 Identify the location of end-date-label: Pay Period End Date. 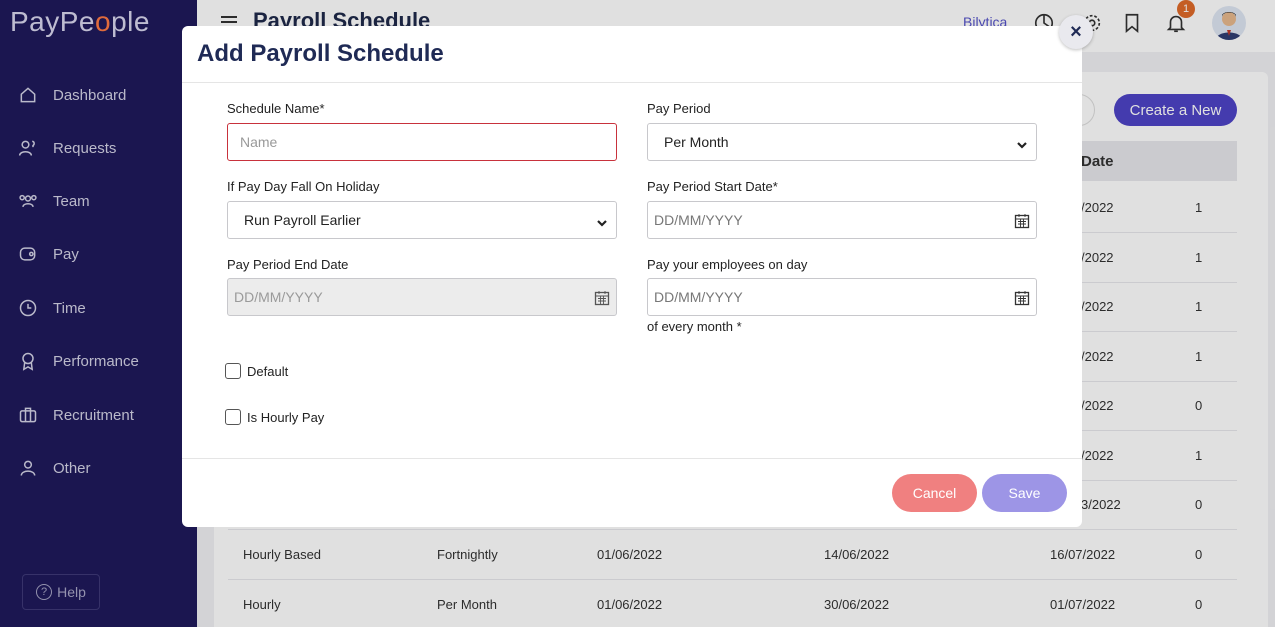
(288, 264).